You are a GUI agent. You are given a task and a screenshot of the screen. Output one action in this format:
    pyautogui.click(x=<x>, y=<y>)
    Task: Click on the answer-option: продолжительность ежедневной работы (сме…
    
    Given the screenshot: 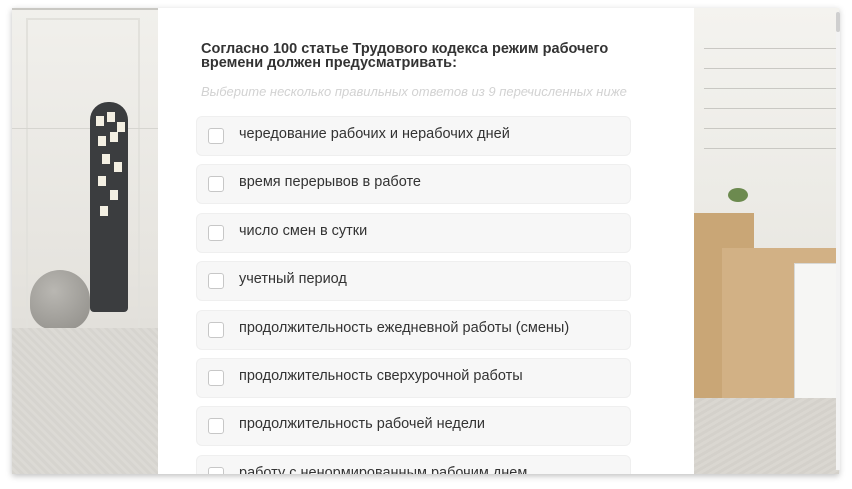 What is the action you would take?
    pyautogui.click(x=413, y=329)
    